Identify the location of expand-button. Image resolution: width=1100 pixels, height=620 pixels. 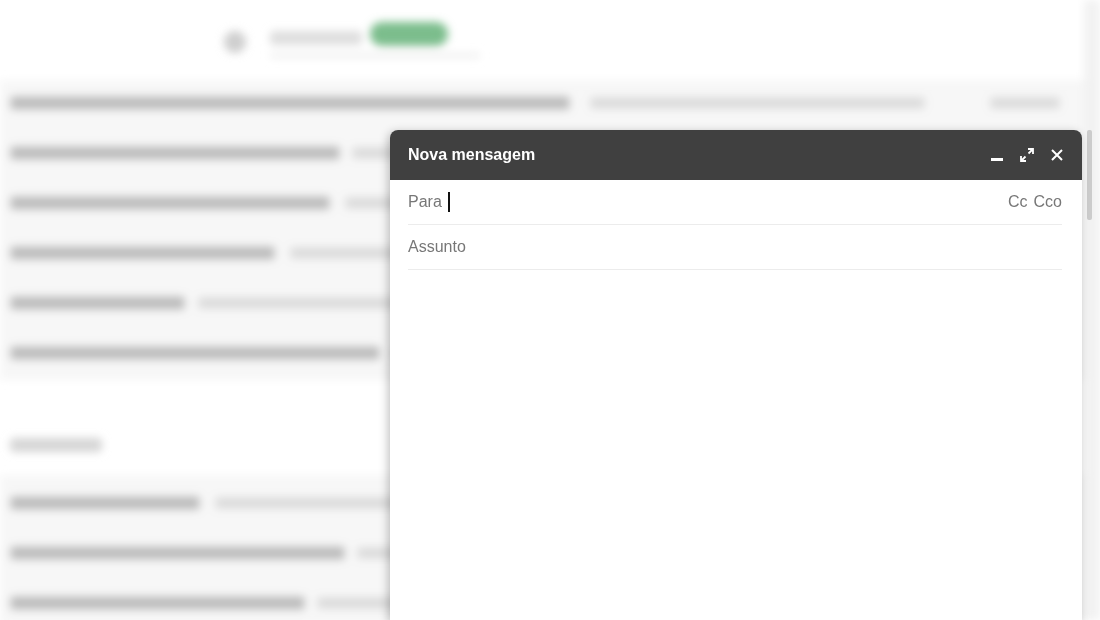
(1027, 155).